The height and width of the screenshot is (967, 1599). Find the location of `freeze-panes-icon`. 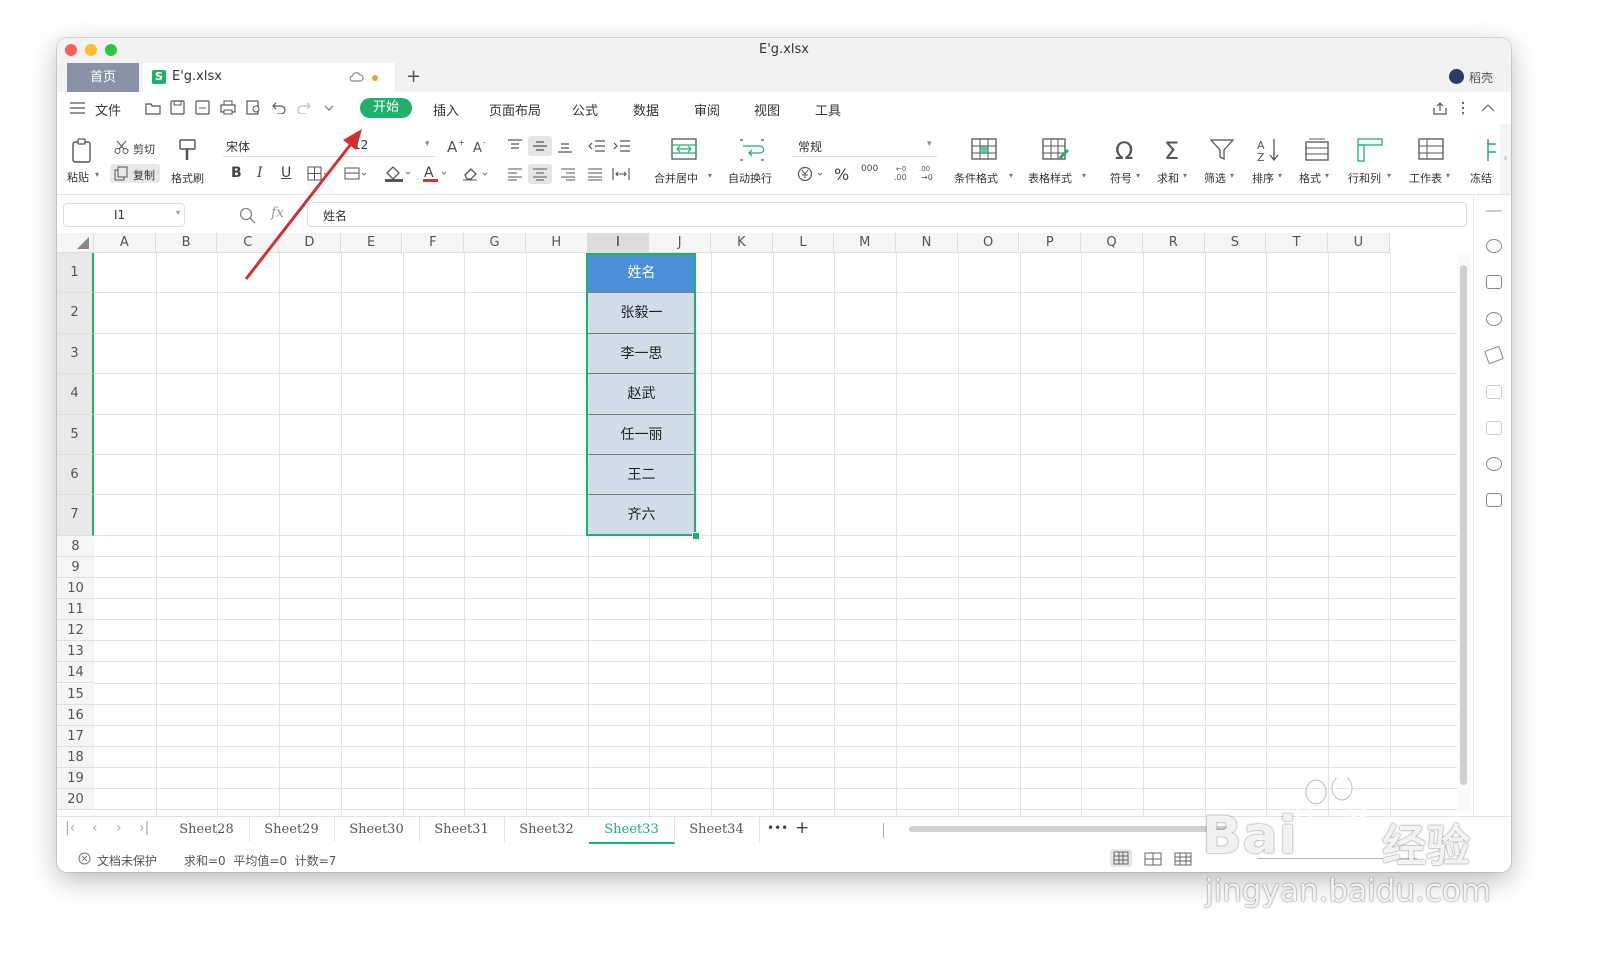

freeze-panes-icon is located at coordinates (1491, 150).